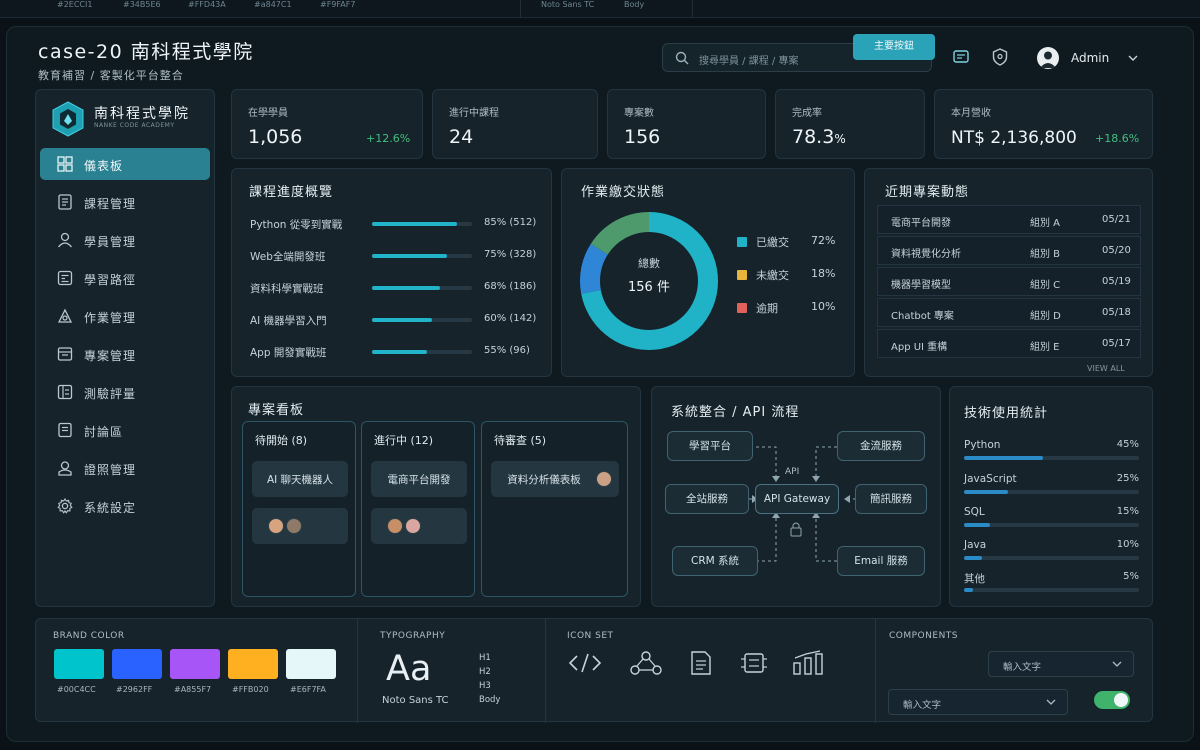 This screenshot has width=1200, height=750. What do you see at coordinates (1051, 584) in the screenshot?
I see `tech-row: 其他 5%` at bounding box center [1051, 584].